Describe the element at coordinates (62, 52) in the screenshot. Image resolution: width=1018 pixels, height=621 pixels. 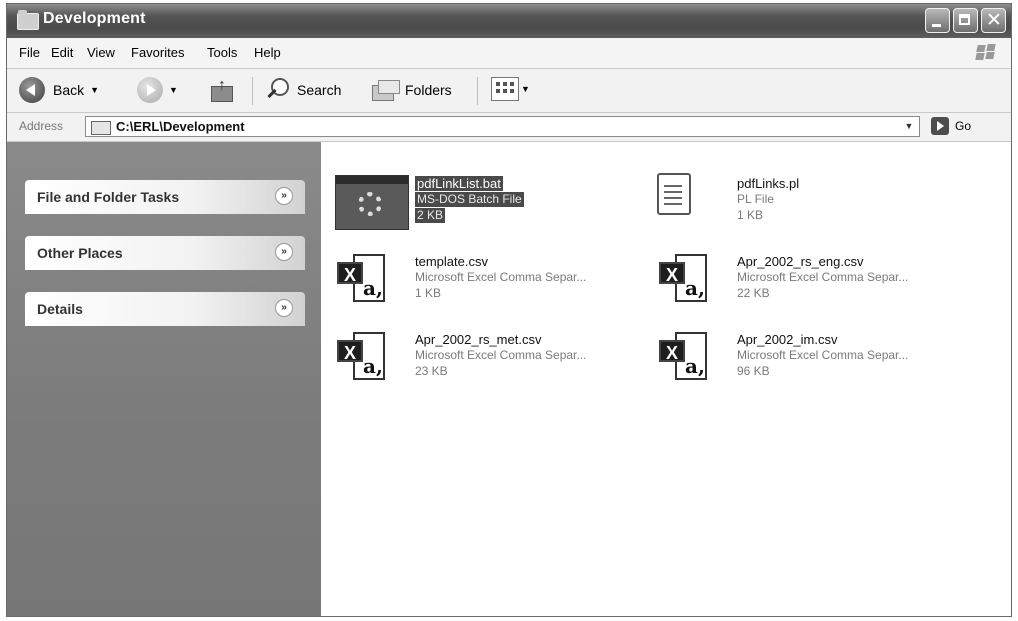
I see `menu-edit: Edit` at that location.